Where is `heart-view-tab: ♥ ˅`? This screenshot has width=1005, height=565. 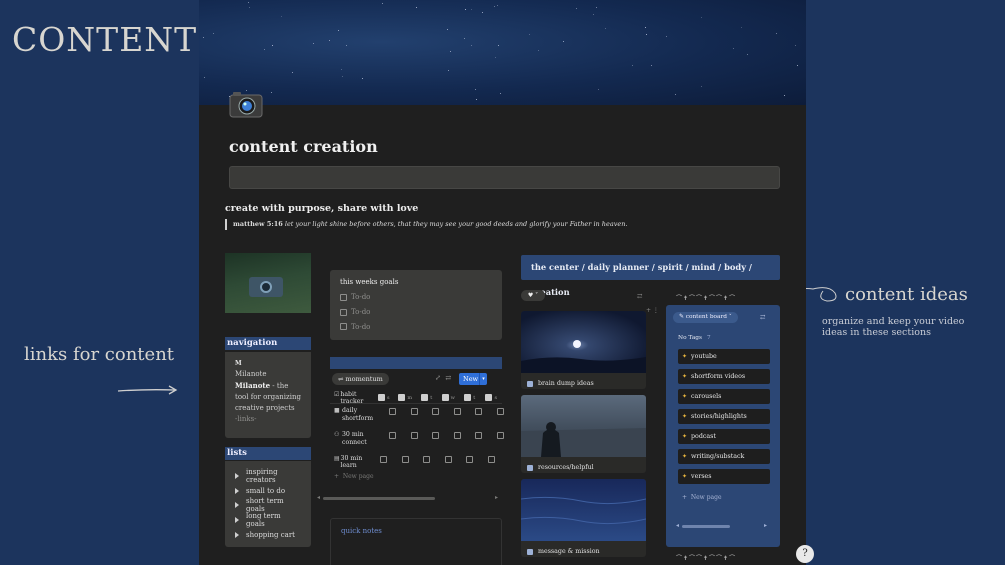 heart-view-tab: ♥ ˅ is located at coordinates (533, 295).